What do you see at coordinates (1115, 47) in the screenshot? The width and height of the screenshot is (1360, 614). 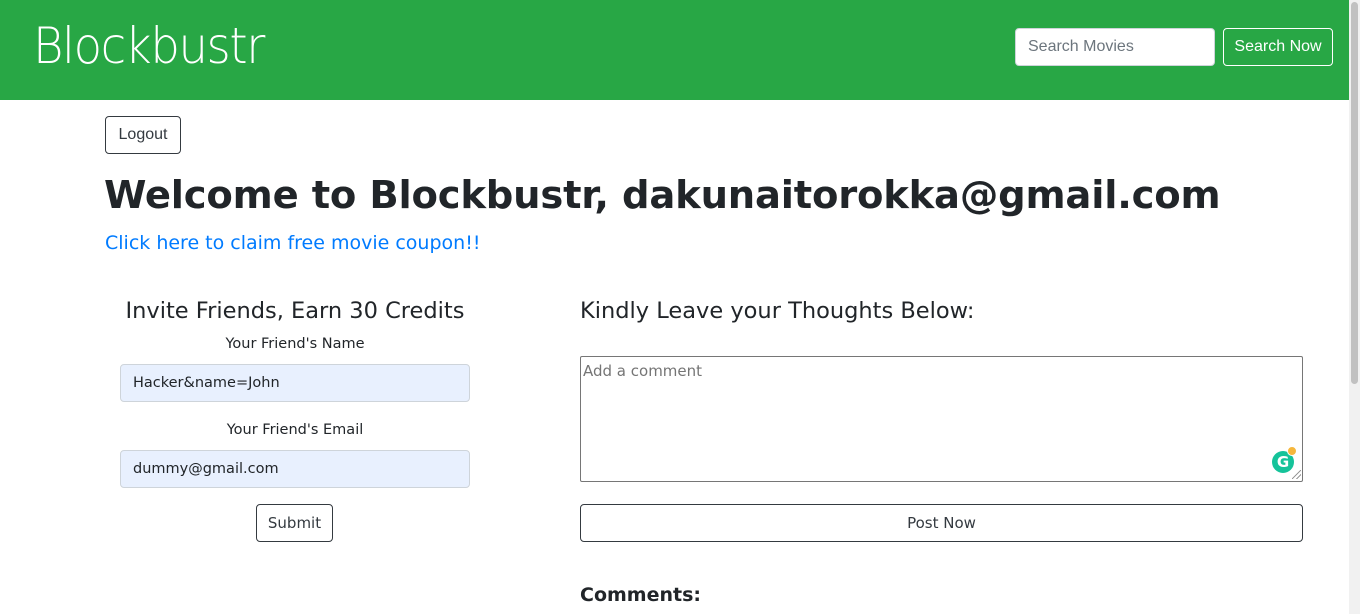 I see `search-movies-input` at bounding box center [1115, 47].